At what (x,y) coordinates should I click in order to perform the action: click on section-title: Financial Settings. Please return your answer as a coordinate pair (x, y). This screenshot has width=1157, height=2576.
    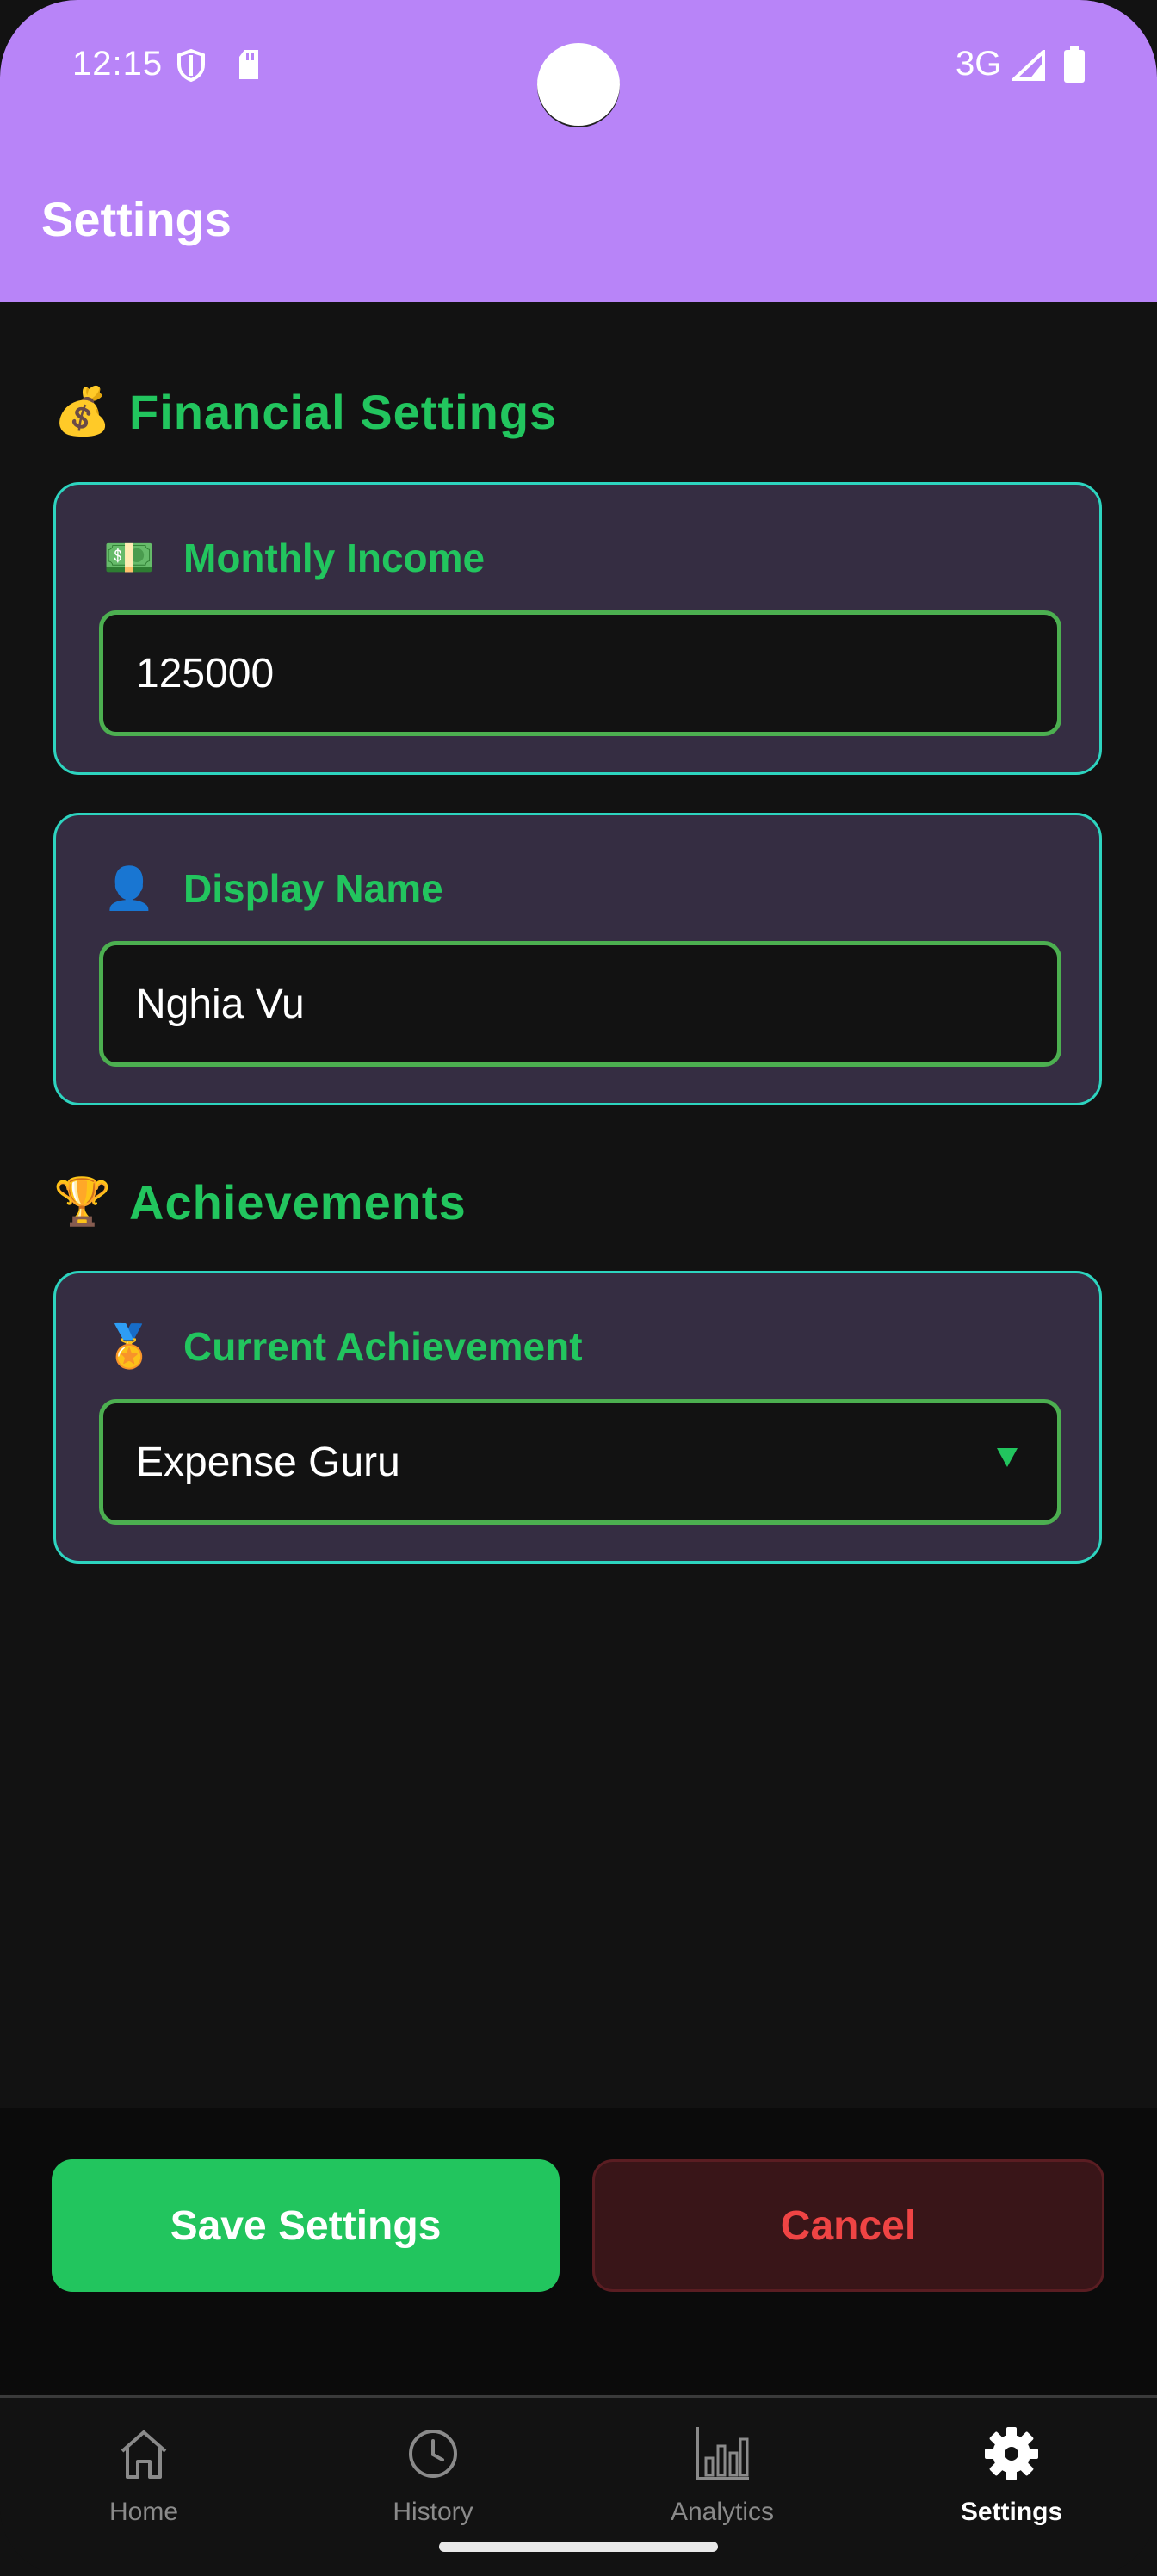
    Looking at the image, I should click on (343, 412).